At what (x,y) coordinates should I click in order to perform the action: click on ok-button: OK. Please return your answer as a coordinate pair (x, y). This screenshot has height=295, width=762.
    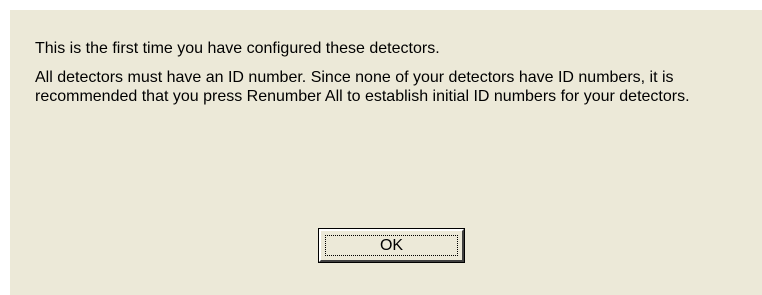
    Looking at the image, I should click on (391, 245).